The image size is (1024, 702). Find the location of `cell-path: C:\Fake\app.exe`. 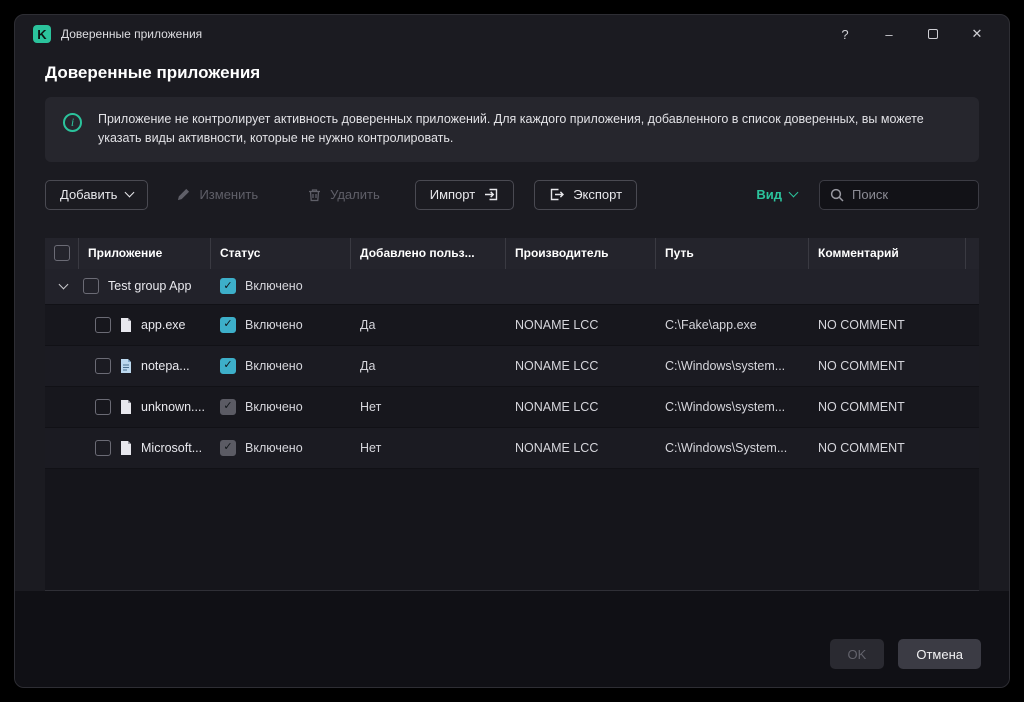

cell-path: C:\Fake\app.exe is located at coordinates (711, 324).